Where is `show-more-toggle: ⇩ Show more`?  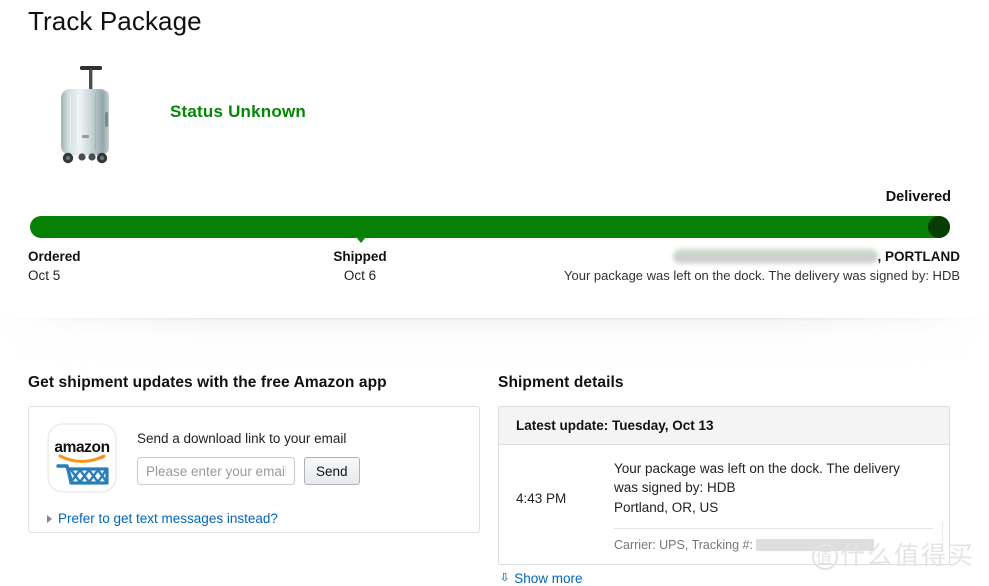 show-more-toggle: ⇩ Show more is located at coordinates (724, 578).